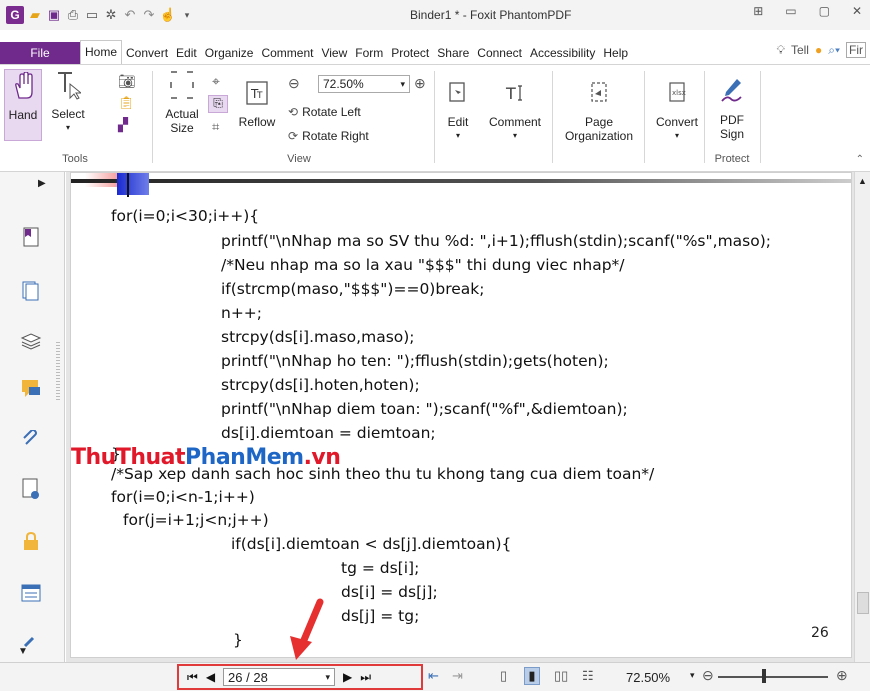  What do you see at coordinates (371, 544) in the screenshot?
I see `code-line: if(ds[i].diemtoan < ds[j].diemtoan){` at bounding box center [371, 544].